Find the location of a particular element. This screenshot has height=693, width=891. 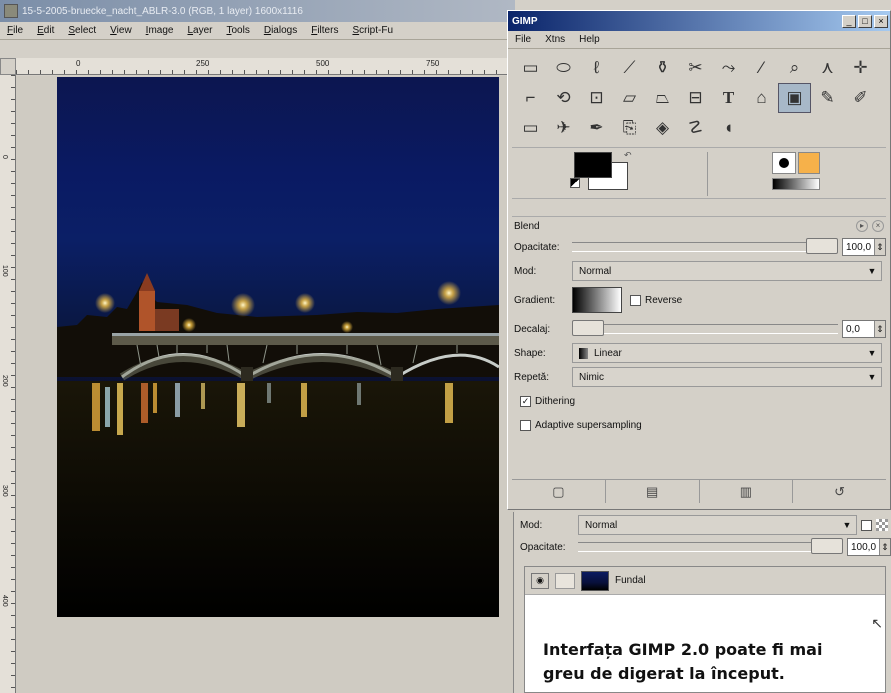

layer-opacity-spinbutton: 100,0 is located at coordinates (869, 547).